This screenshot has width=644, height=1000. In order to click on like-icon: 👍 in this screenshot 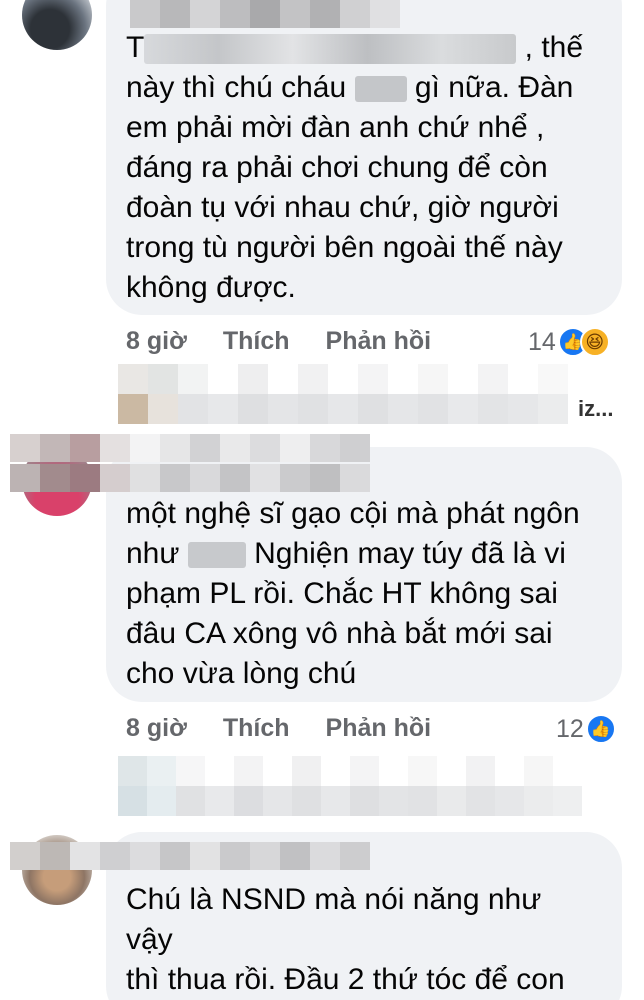, I will do `click(600, 729)`.